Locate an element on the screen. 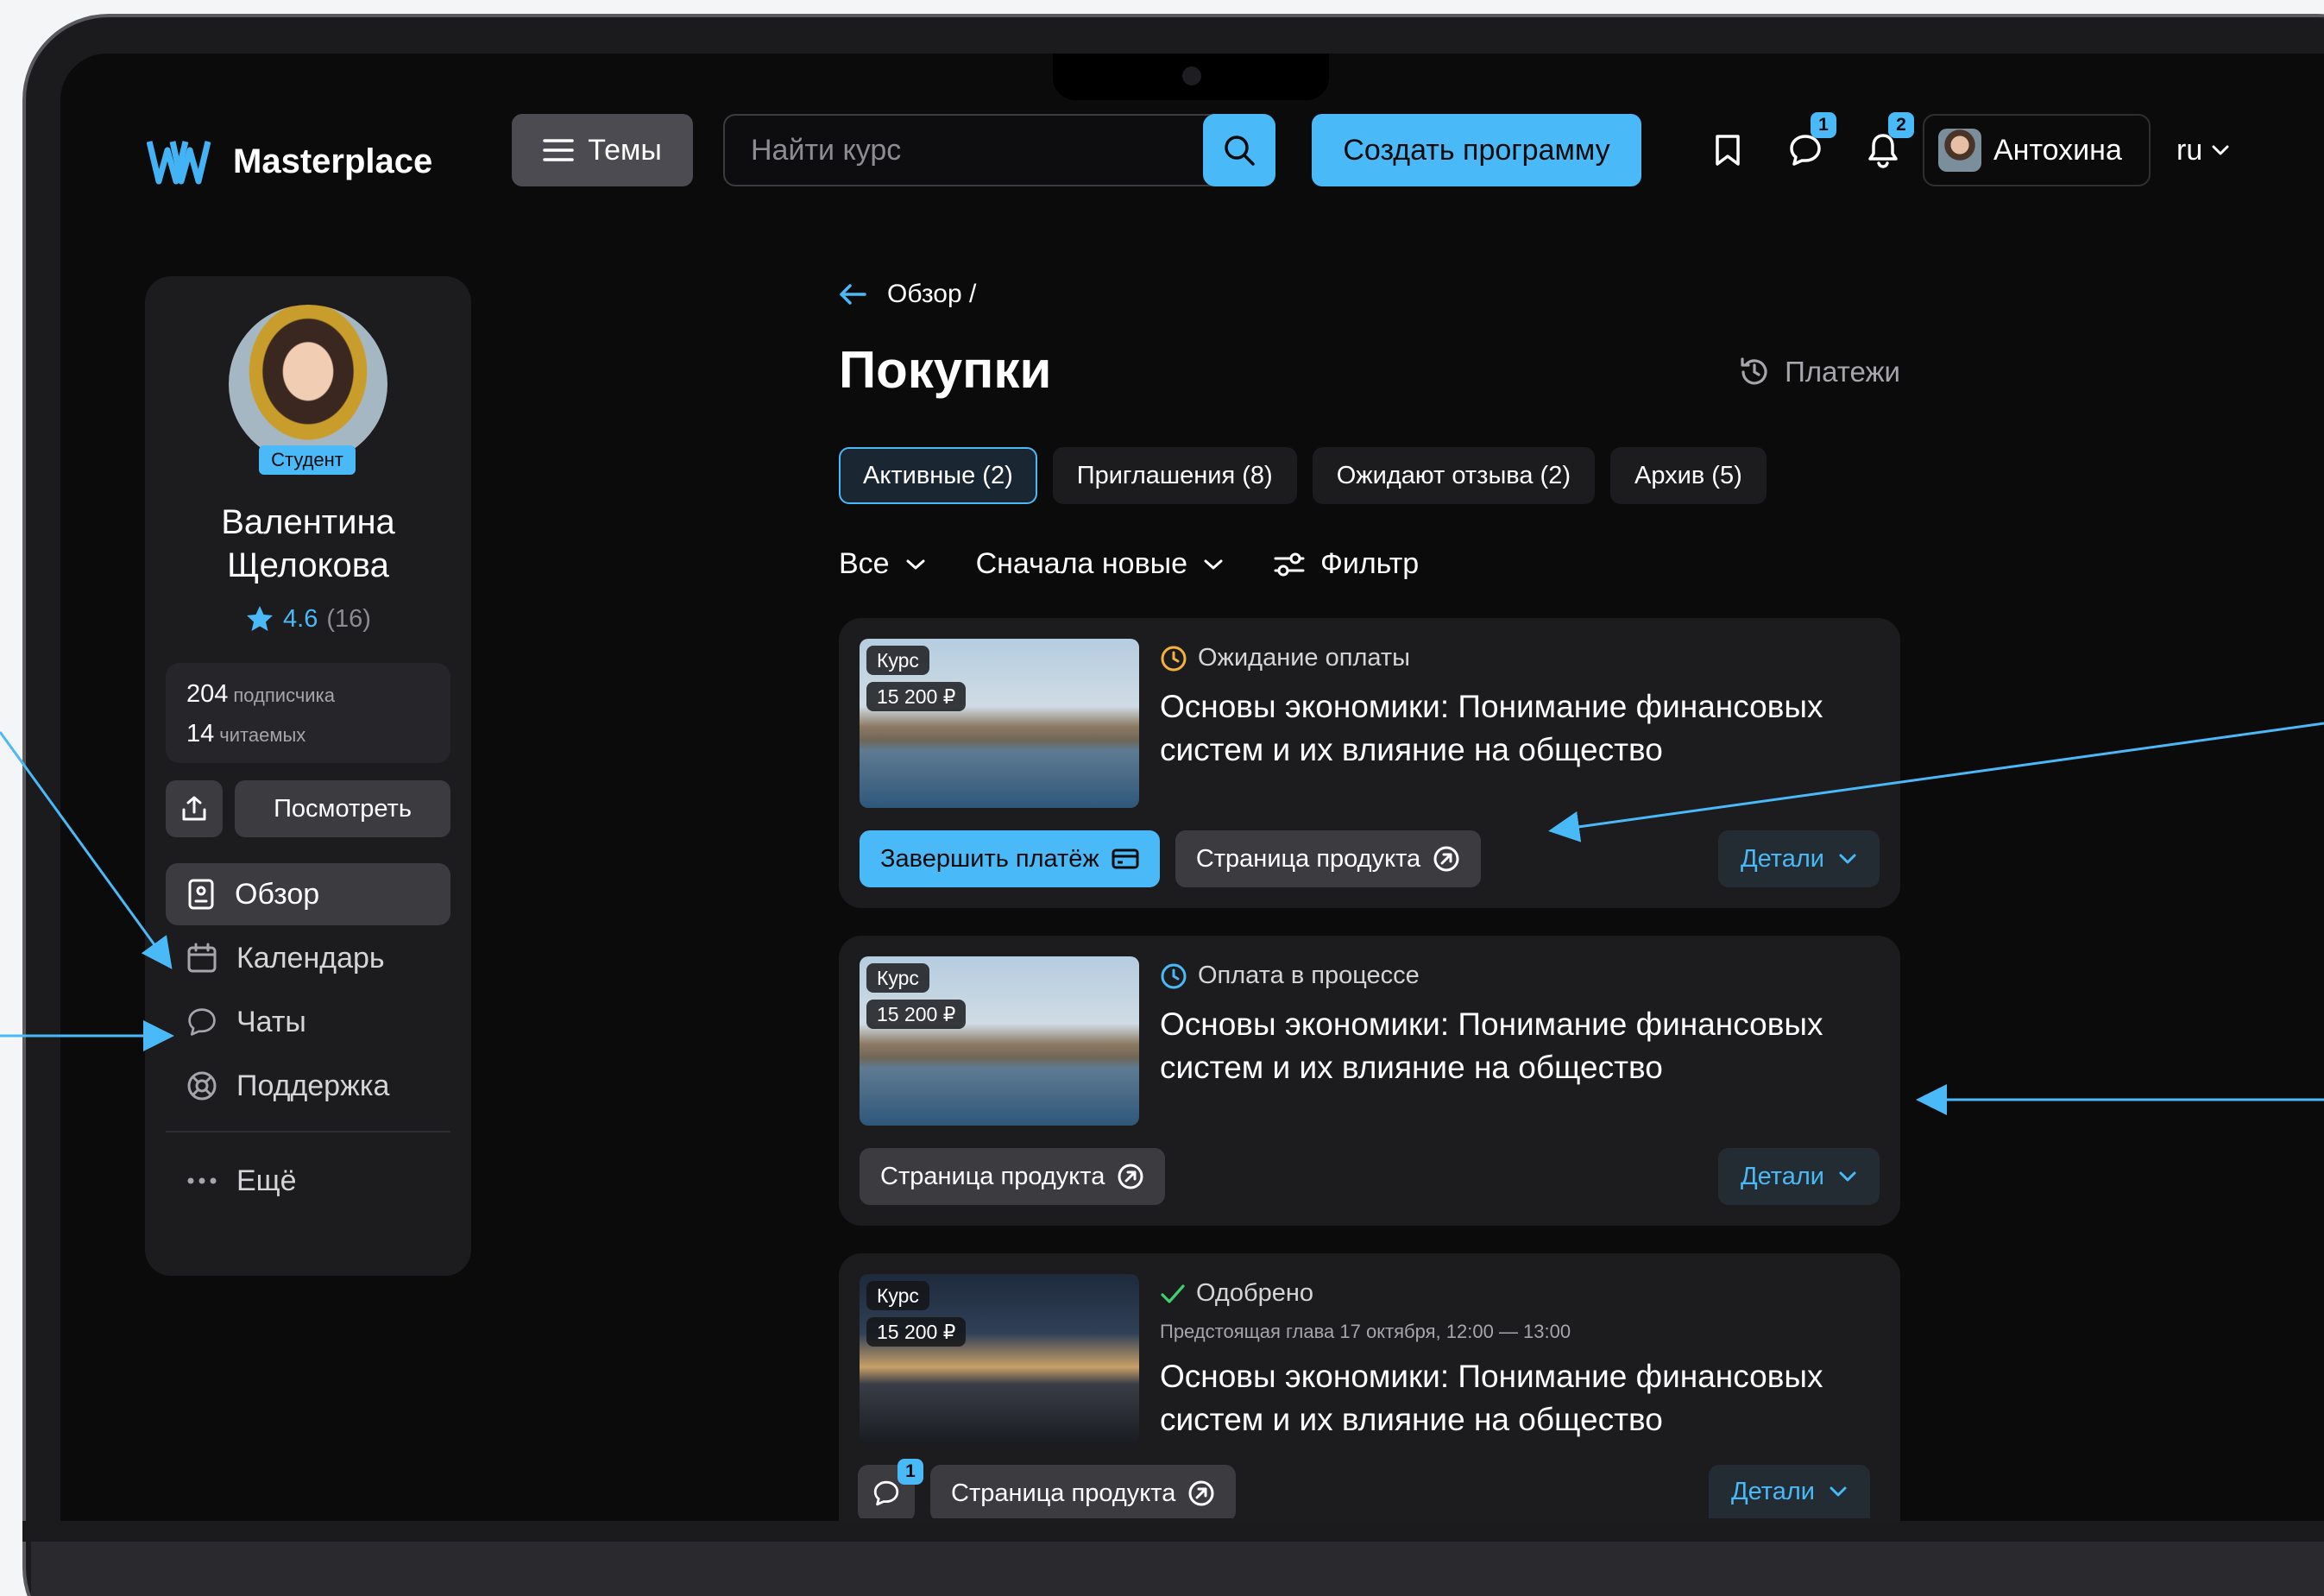 The height and width of the screenshot is (1596, 2324). sidebar-item-chats: Чаты is located at coordinates (308, 1022).